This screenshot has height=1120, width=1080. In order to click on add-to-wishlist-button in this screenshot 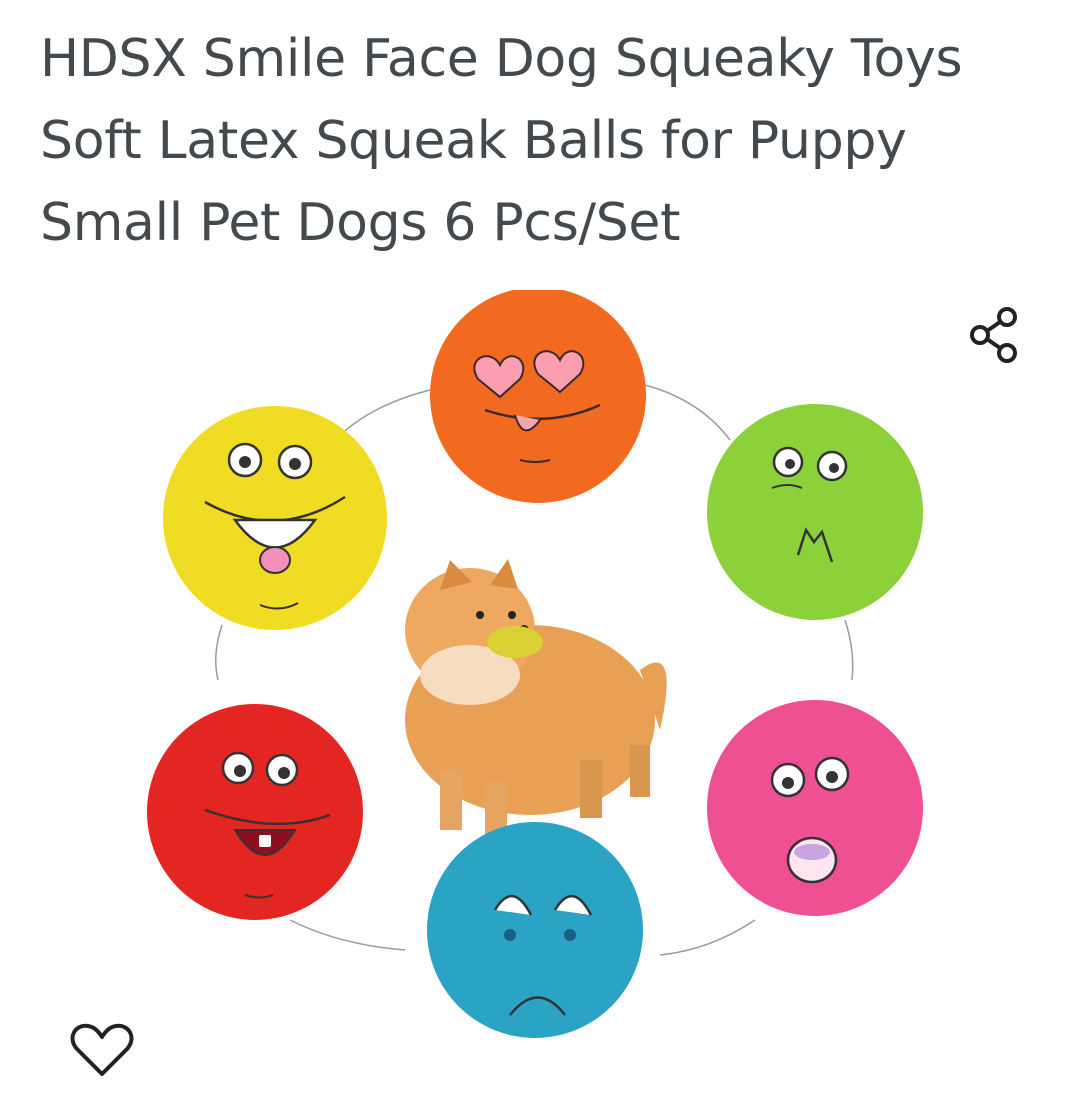, I will do `click(102, 1050)`.